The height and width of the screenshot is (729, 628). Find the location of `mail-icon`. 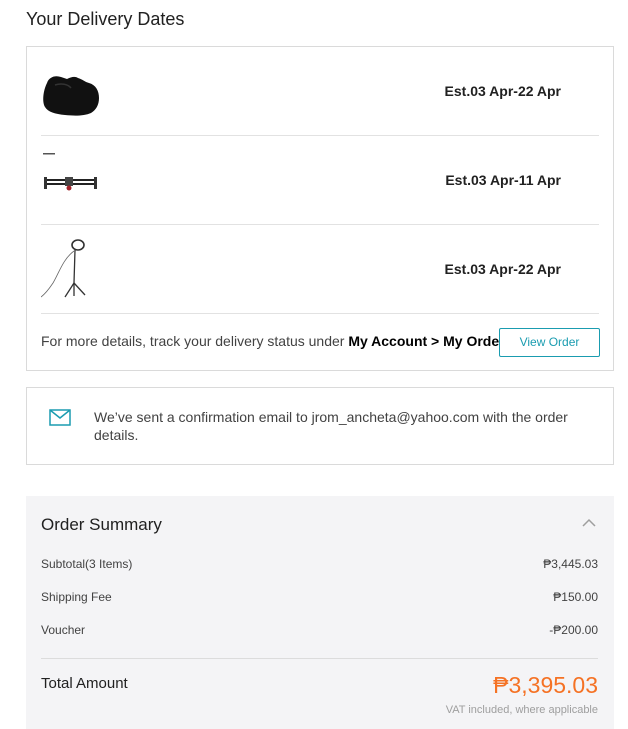

mail-icon is located at coordinates (60, 417).